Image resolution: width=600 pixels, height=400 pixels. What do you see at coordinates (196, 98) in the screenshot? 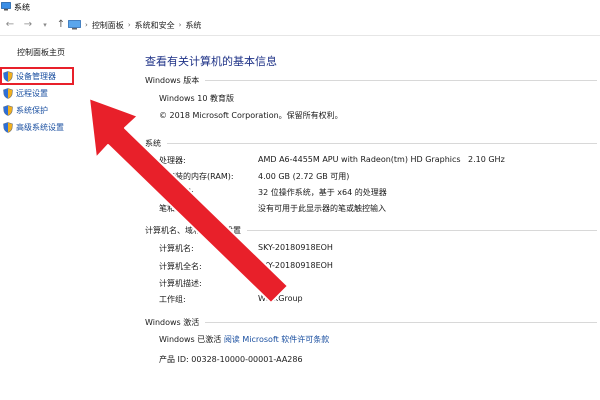
I see `edition-name: Windows 10 教育版` at bounding box center [196, 98].